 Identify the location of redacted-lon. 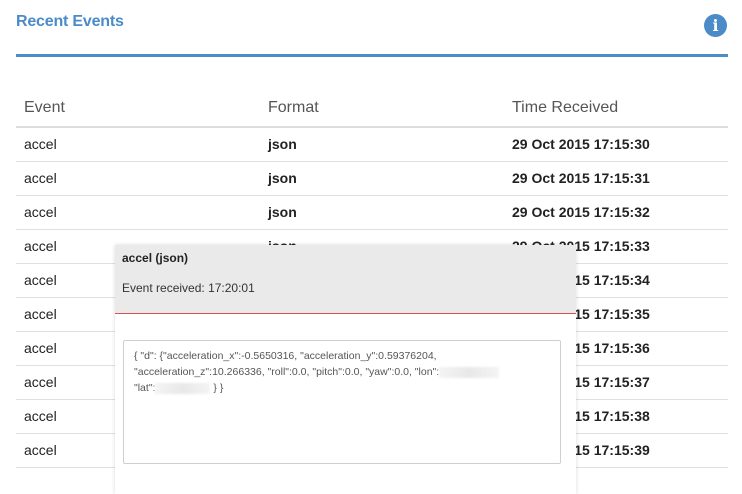
(469, 372).